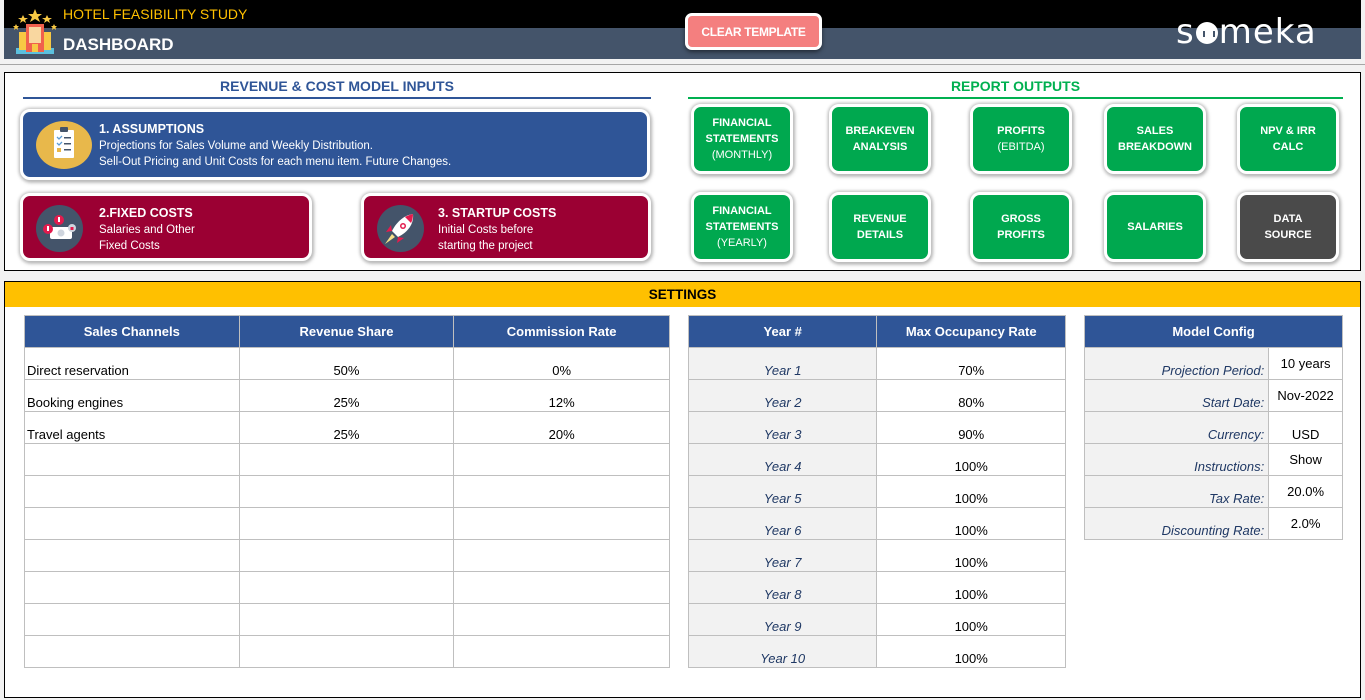 The height and width of the screenshot is (700, 1365). I want to click on revenue-details-button: REVENUE DETAILS, so click(880, 227).